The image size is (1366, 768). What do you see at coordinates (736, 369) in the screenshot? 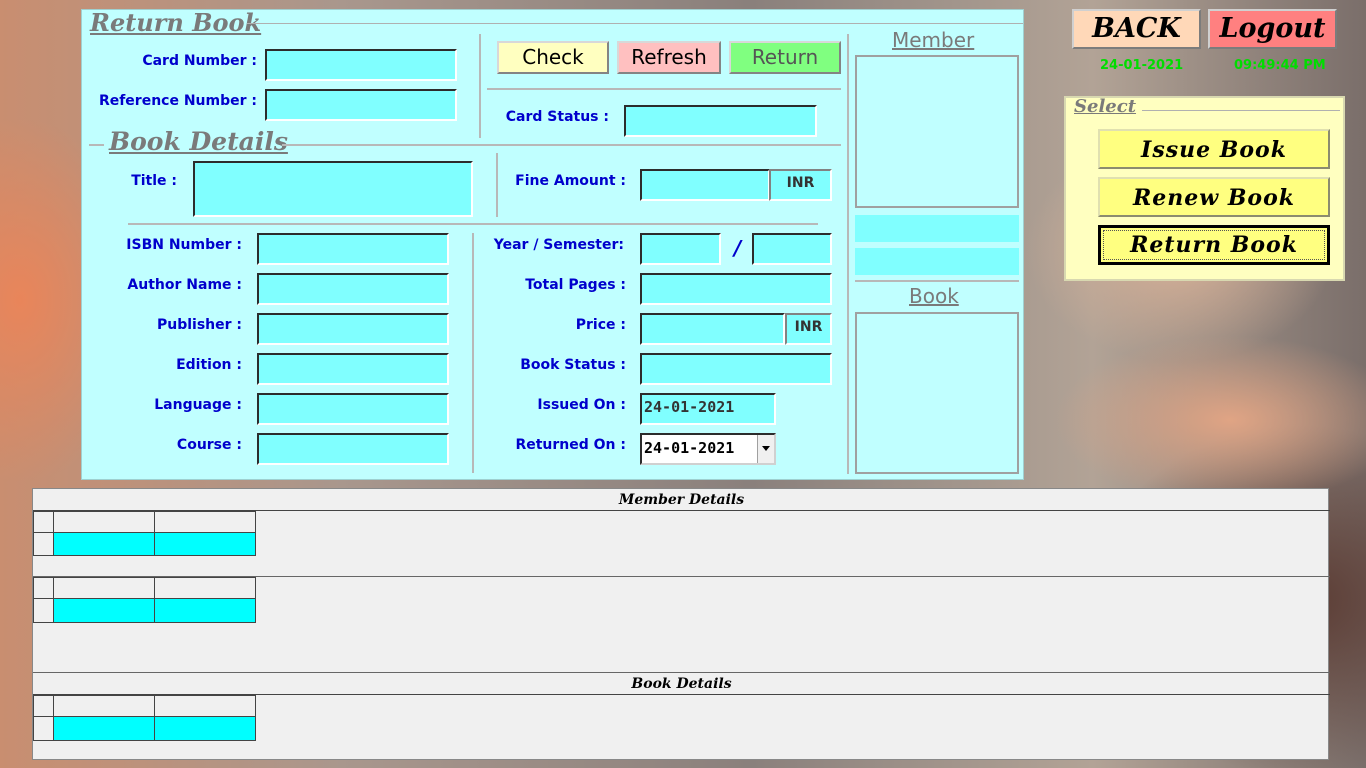
I see `book-status-input` at bounding box center [736, 369].